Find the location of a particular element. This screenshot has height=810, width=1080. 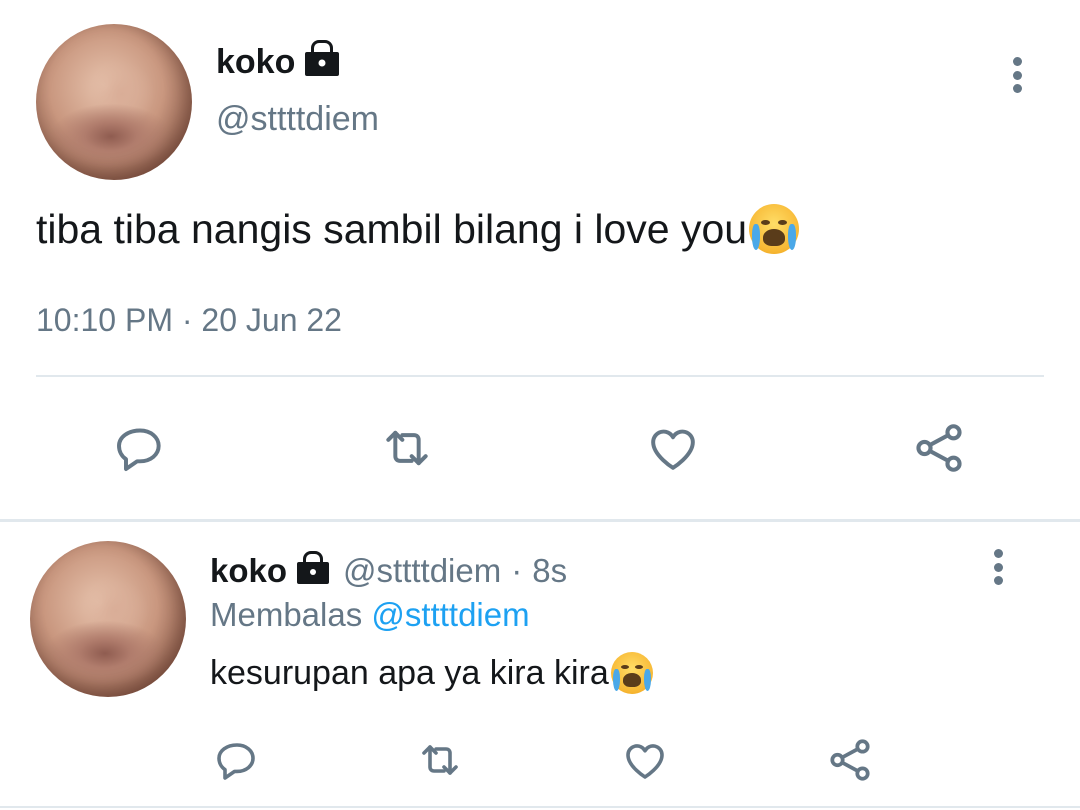

tweet-timestamp: 10:10 PM · 20 Jun 22 is located at coordinates (189, 320).